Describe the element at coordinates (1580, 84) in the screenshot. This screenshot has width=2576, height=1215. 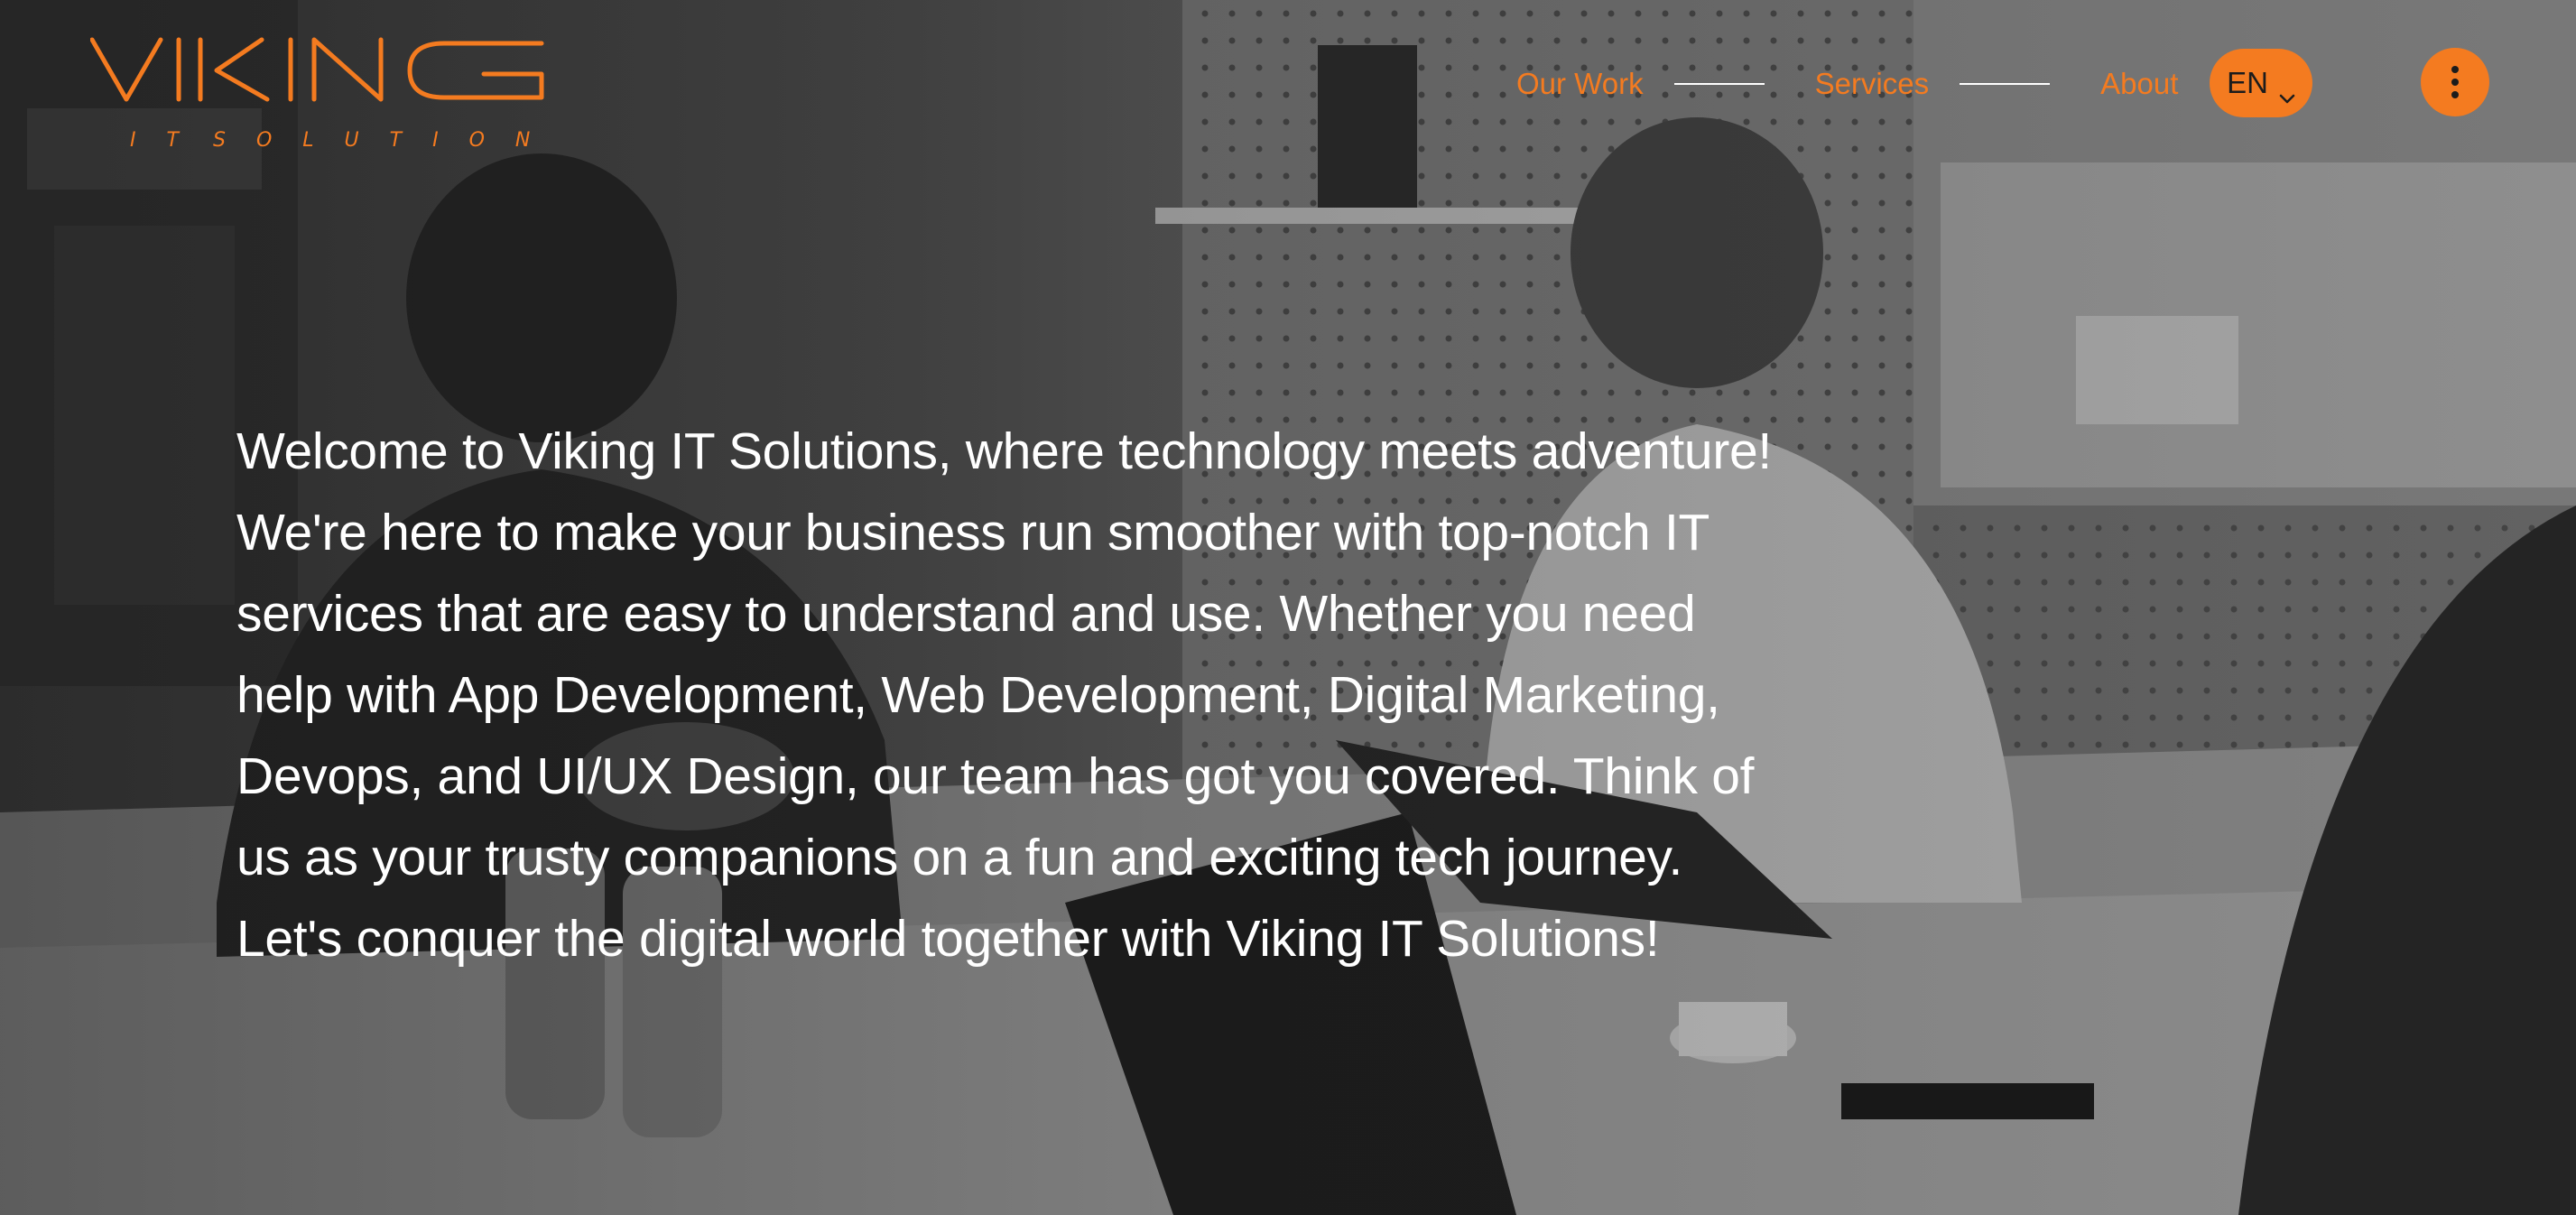
I see `nav-link-our-work: Our Work` at that location.